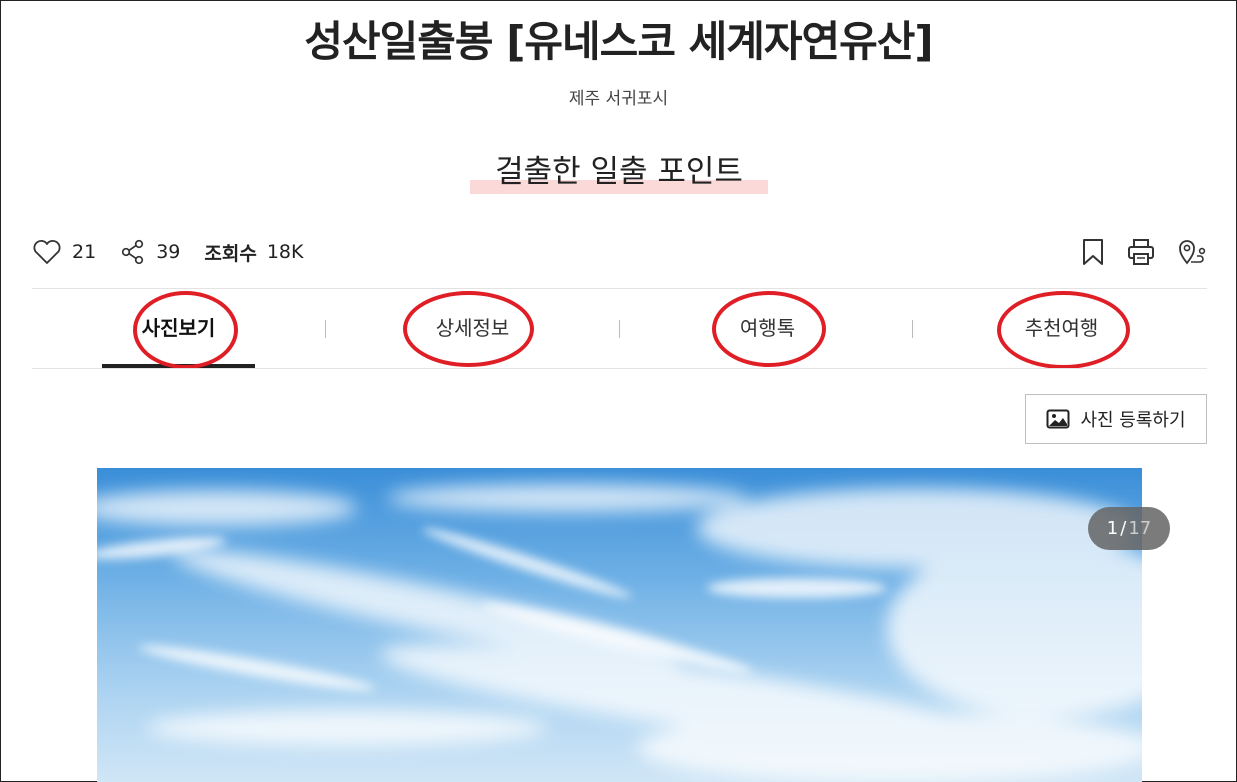 The image size is (1237, 782). What do you see at coordinates (230, 253) in the screenshot?
I see `views-label: 조회수` at bounding box center [230, 253].